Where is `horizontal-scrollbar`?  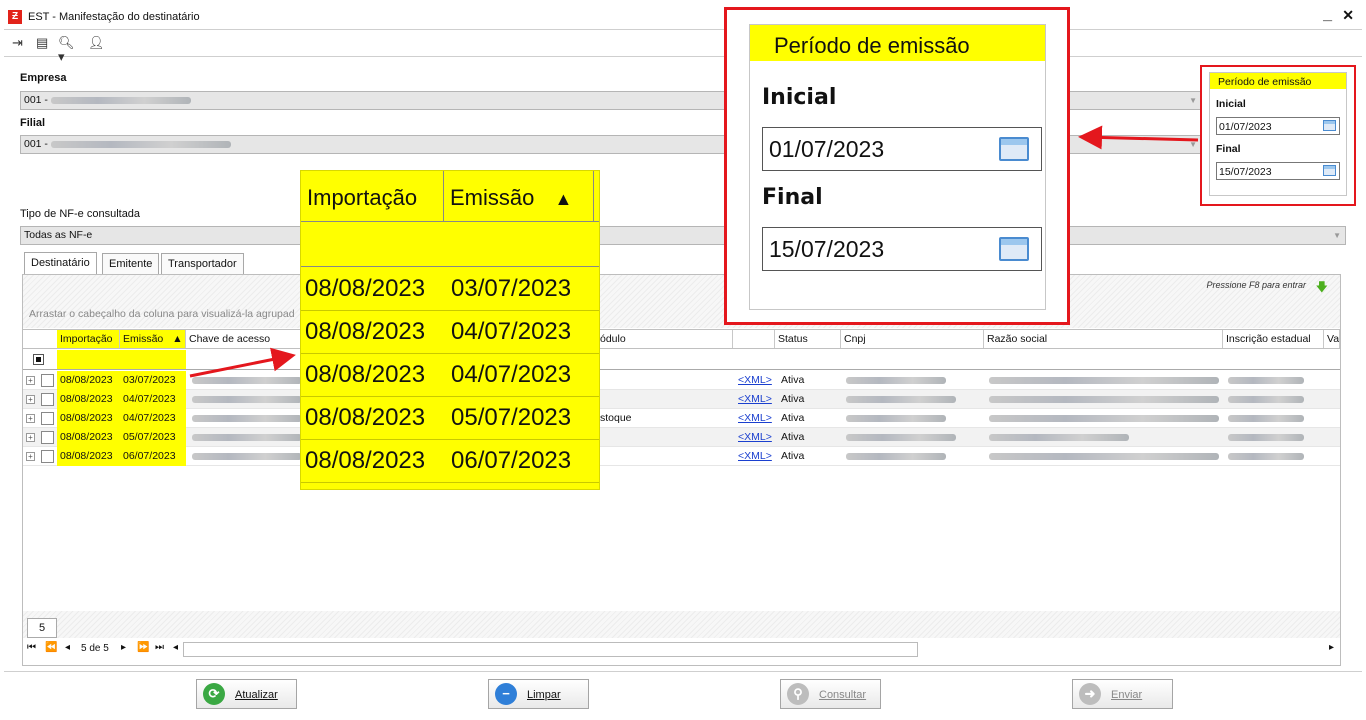
horizontal-scrollbar is located at coordinates (550, 649).